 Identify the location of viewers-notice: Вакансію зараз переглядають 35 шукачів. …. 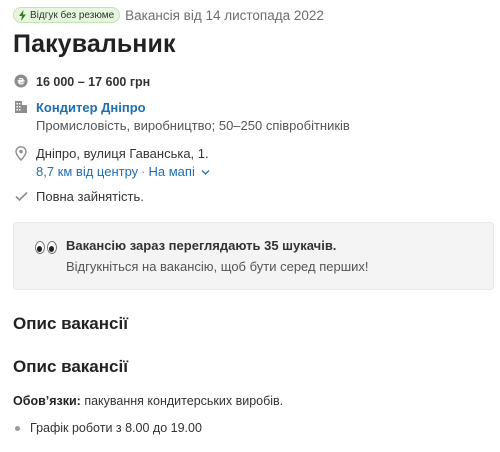
(253, 256).